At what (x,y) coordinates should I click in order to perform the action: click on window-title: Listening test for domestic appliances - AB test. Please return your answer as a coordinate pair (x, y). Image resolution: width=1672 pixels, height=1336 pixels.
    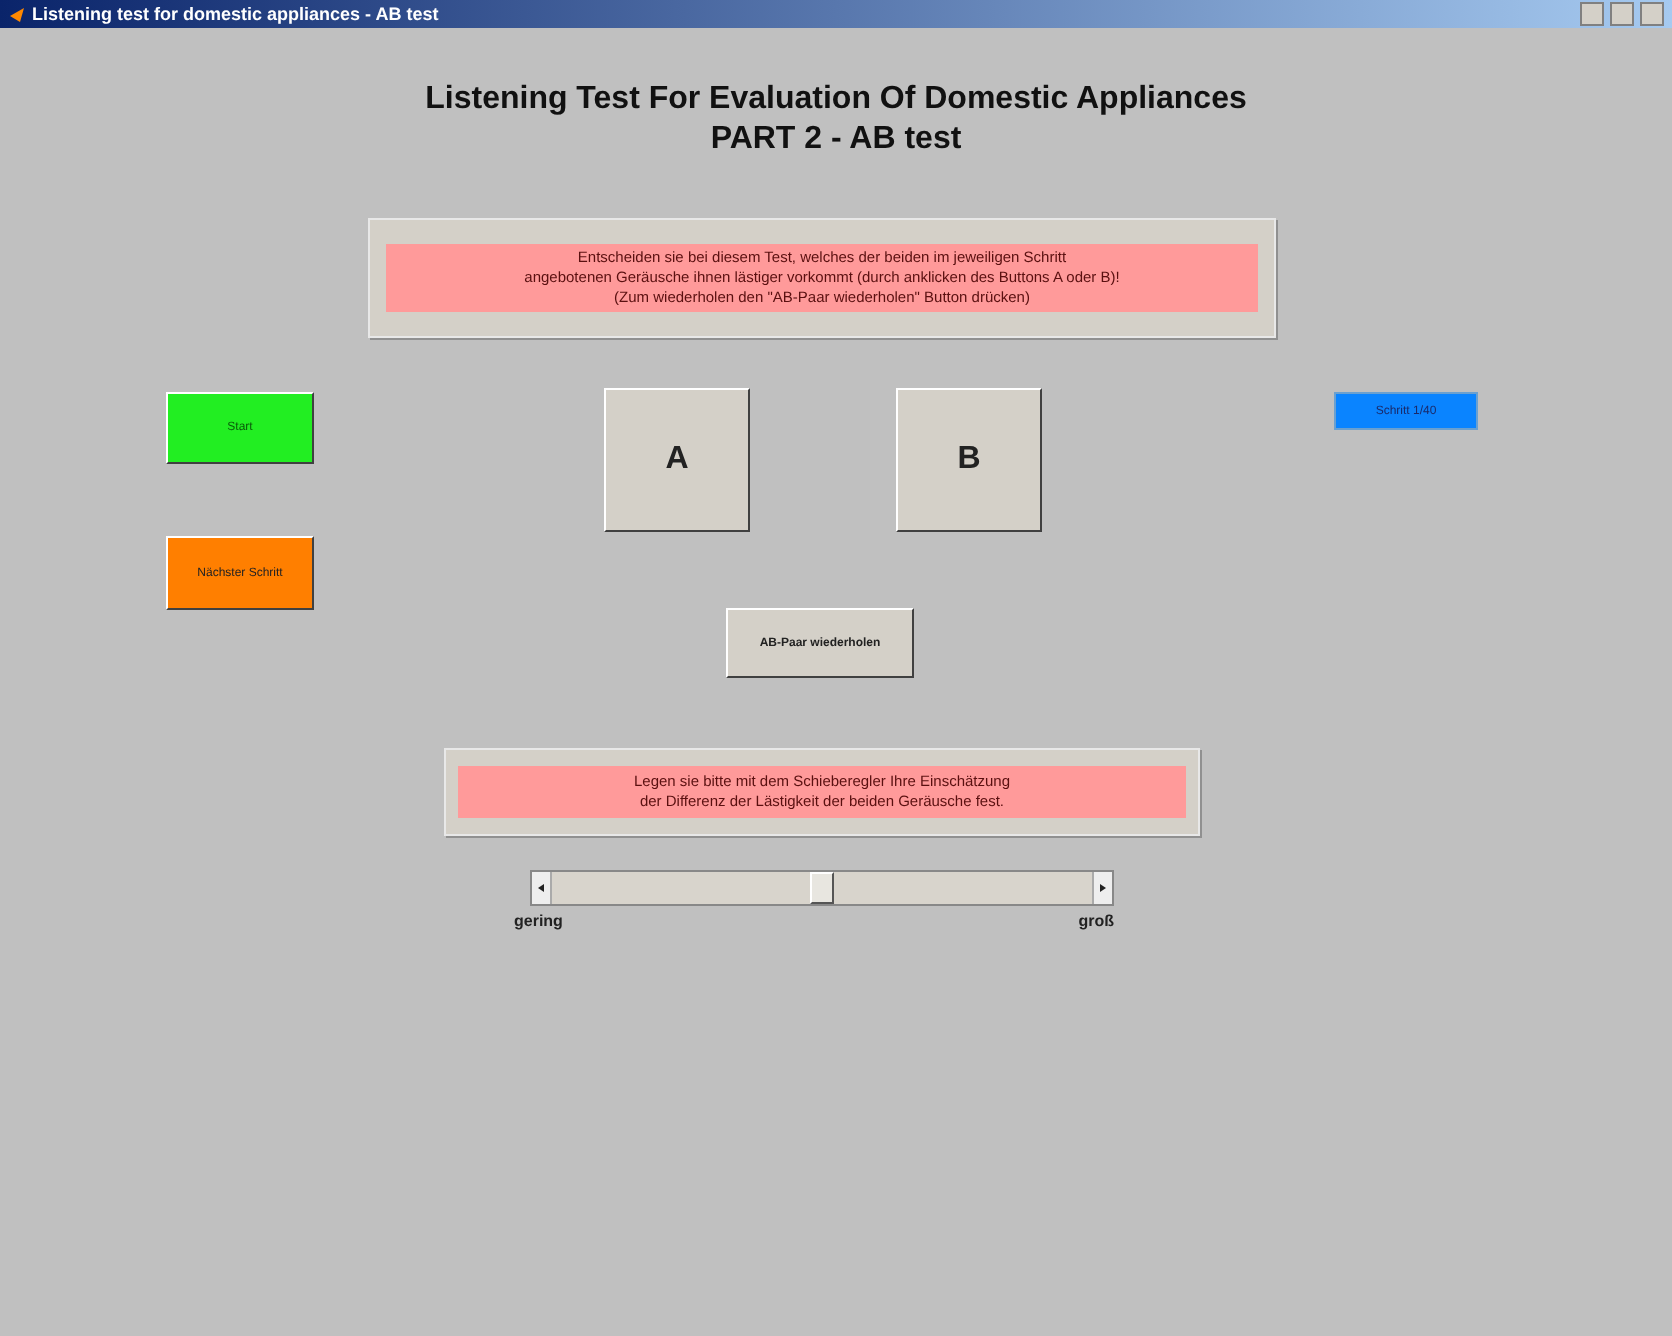
    Looking at the image, I should click on (236, 14).